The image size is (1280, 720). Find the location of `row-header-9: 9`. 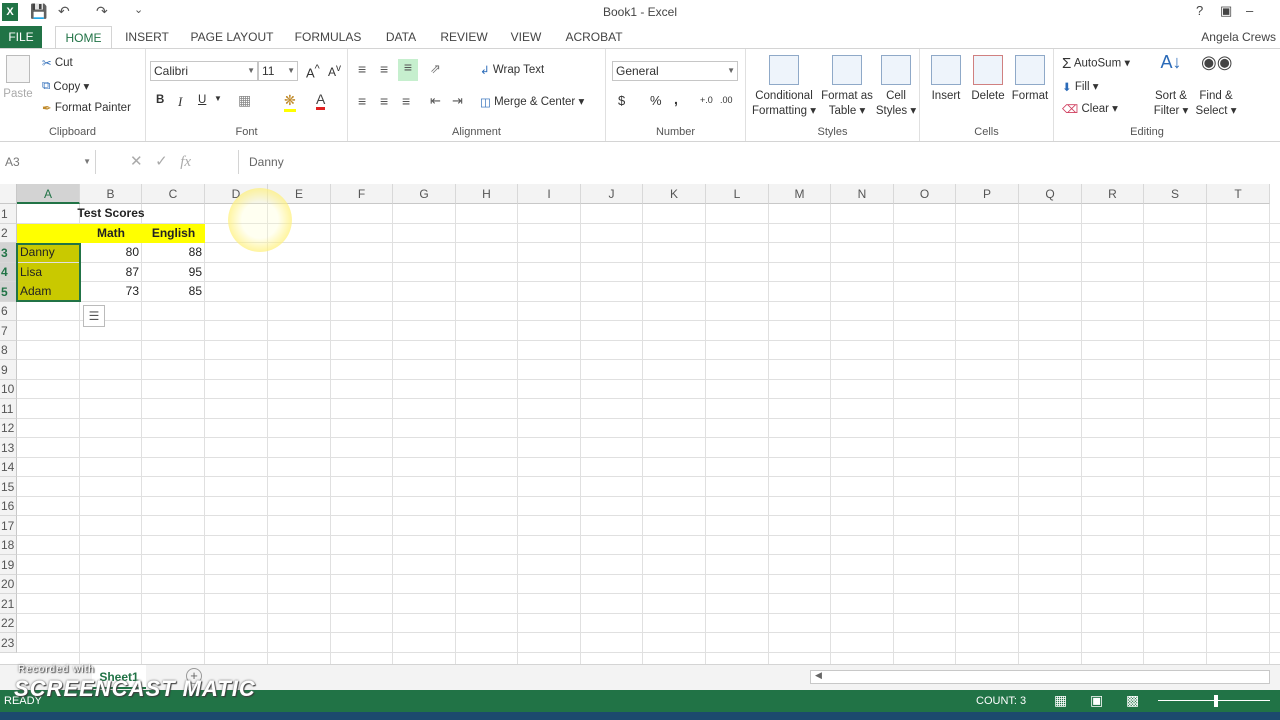

row-header-9: 9 is located at coordinates (8, 370).